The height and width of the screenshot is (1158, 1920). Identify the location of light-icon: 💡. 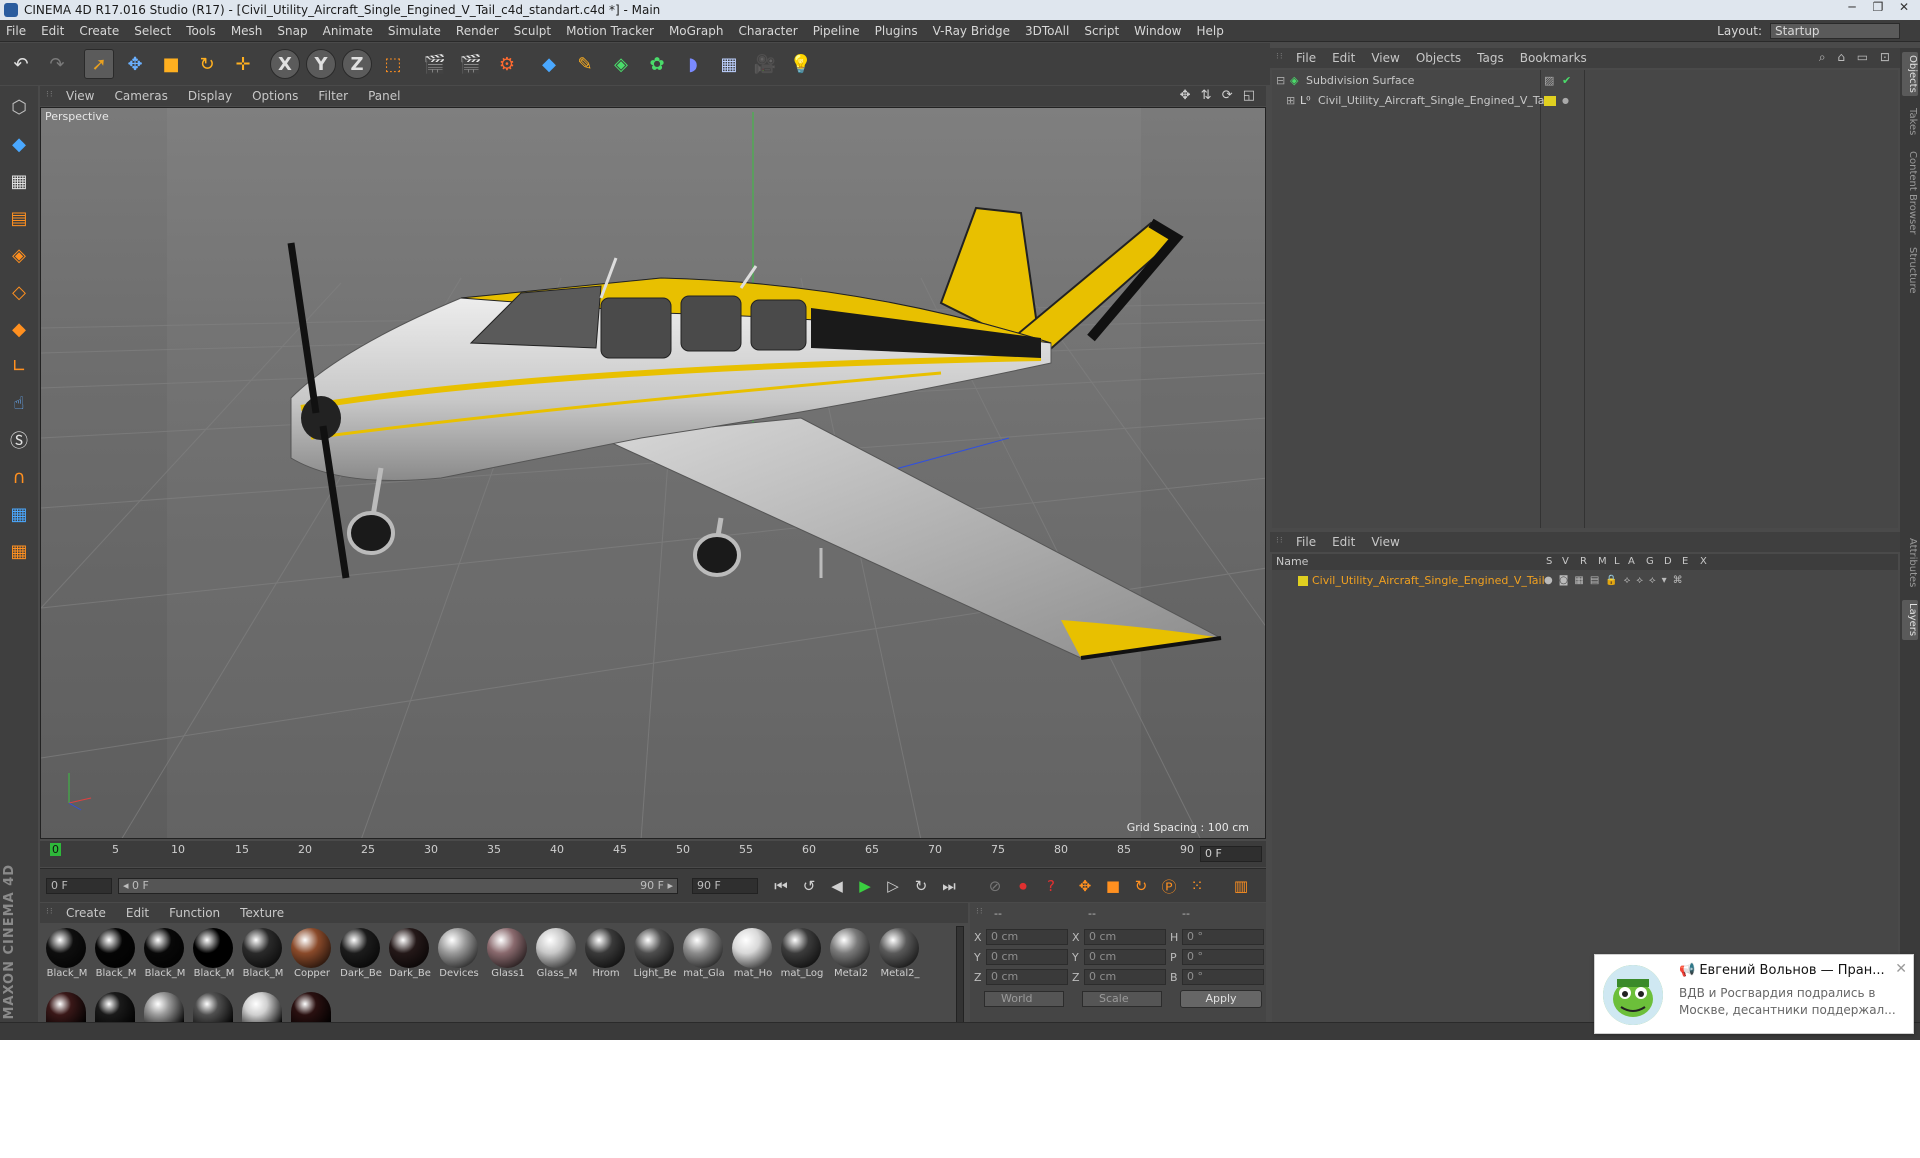
(801, 64).